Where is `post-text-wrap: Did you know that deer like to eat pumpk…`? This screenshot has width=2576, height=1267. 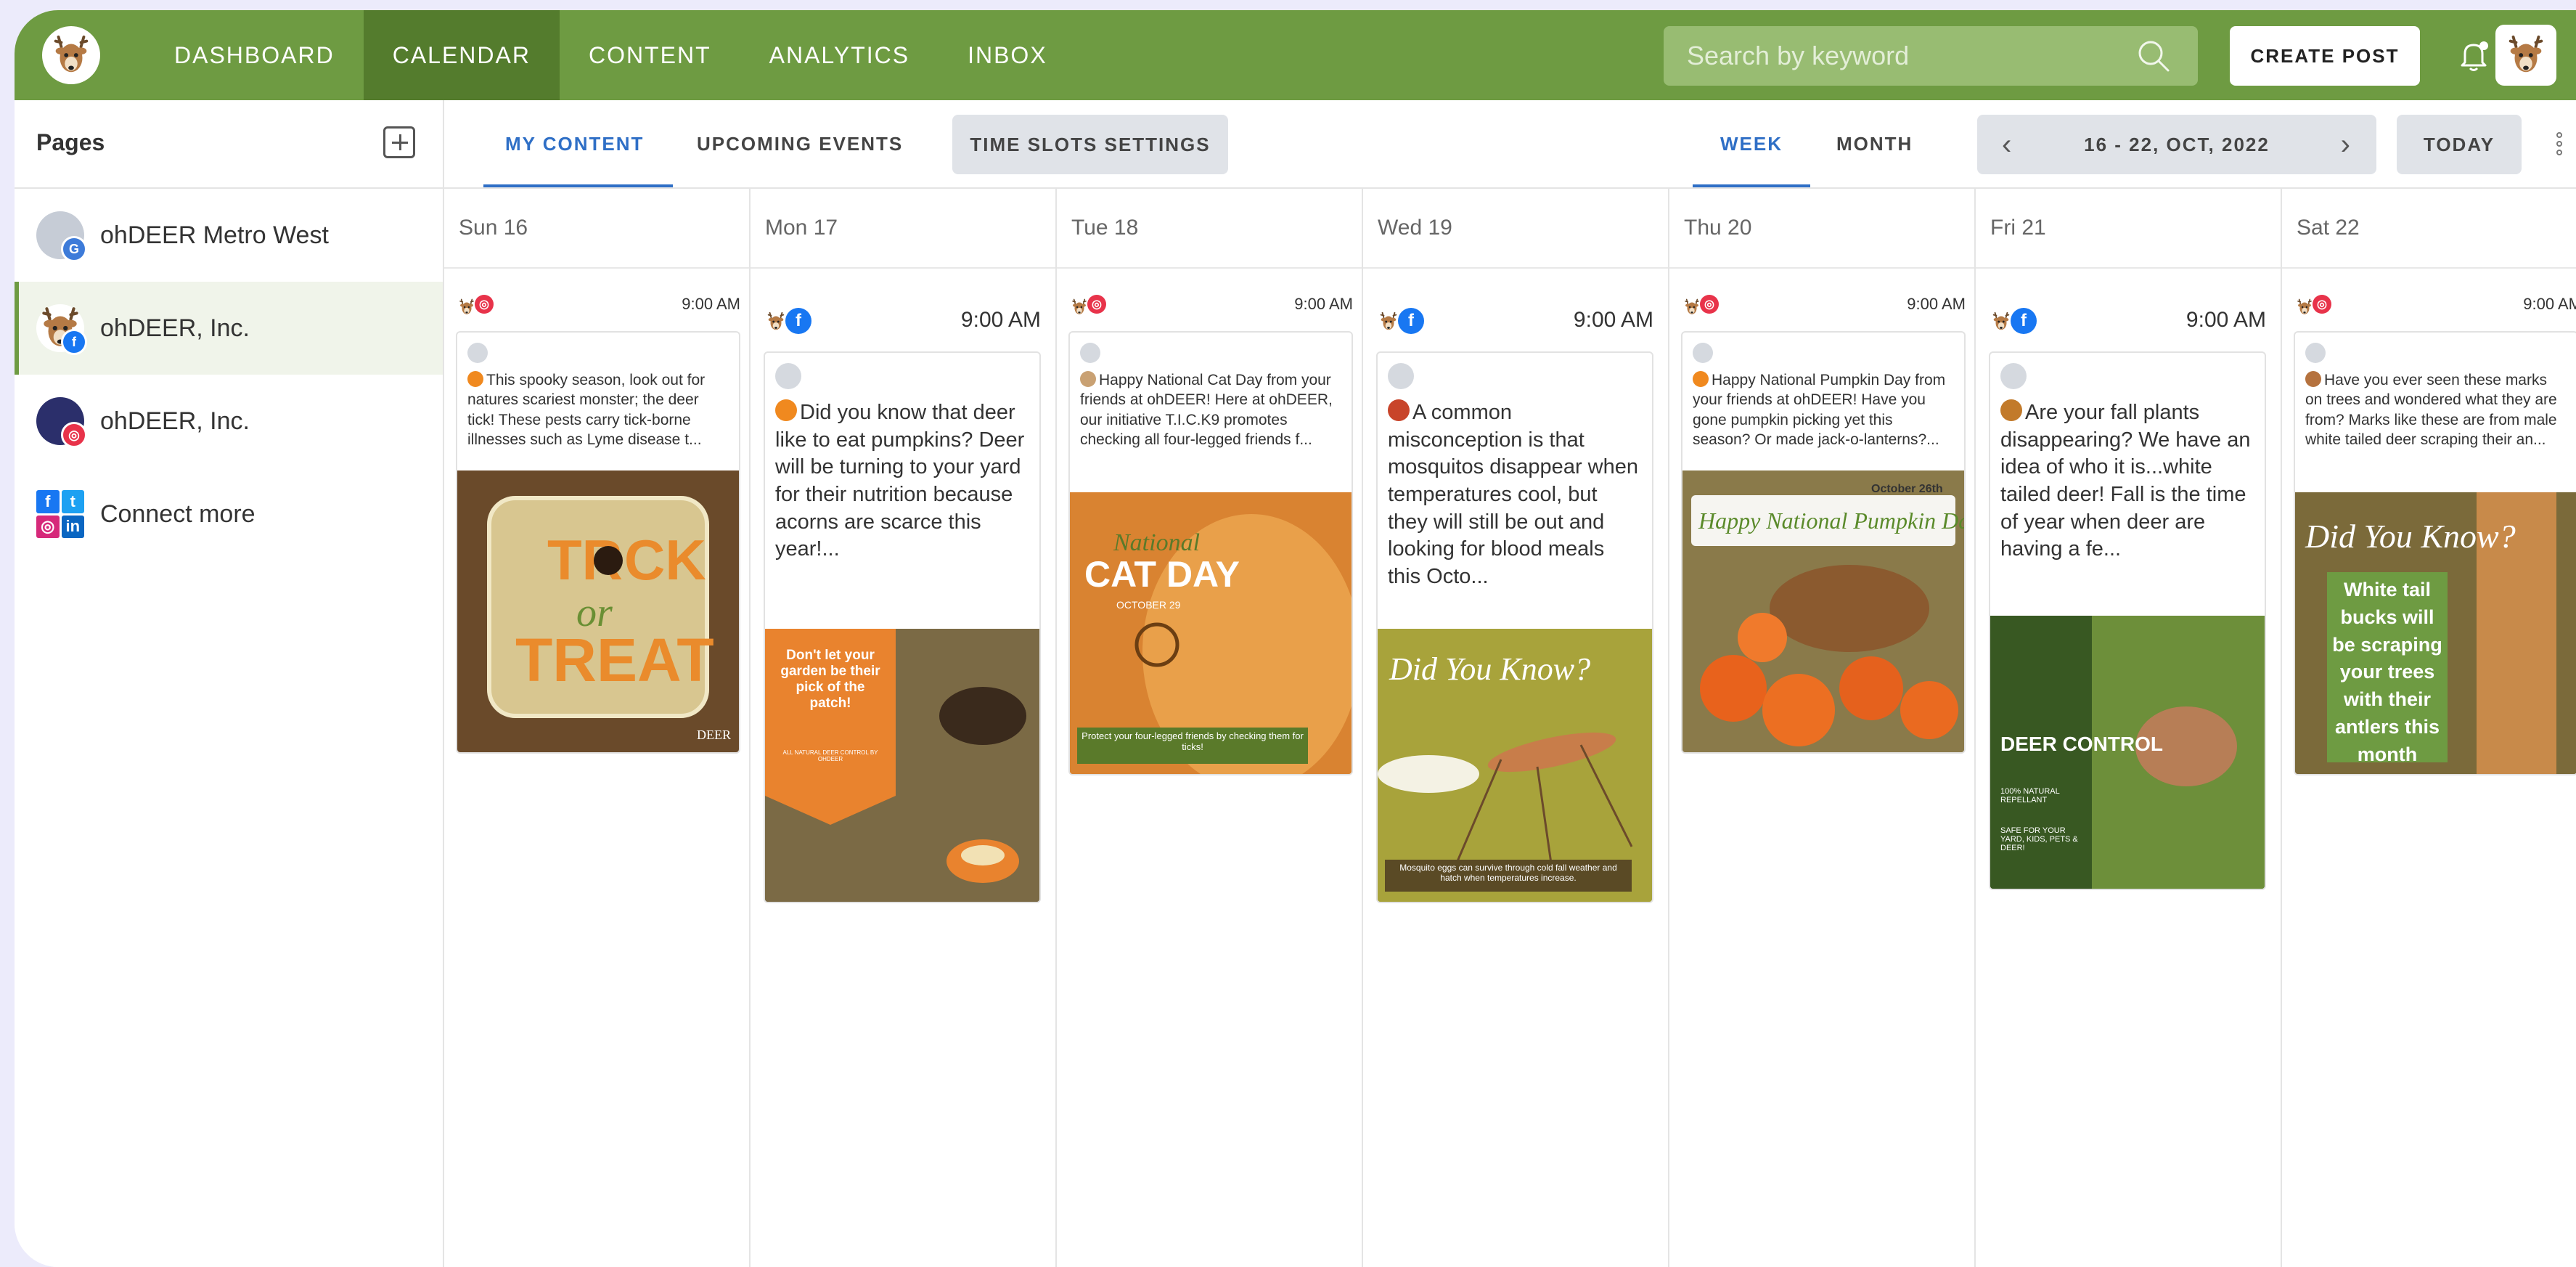 post-text-wrap: Did you know that deer like to eat pumpk… is located at coordinates (902, 497).